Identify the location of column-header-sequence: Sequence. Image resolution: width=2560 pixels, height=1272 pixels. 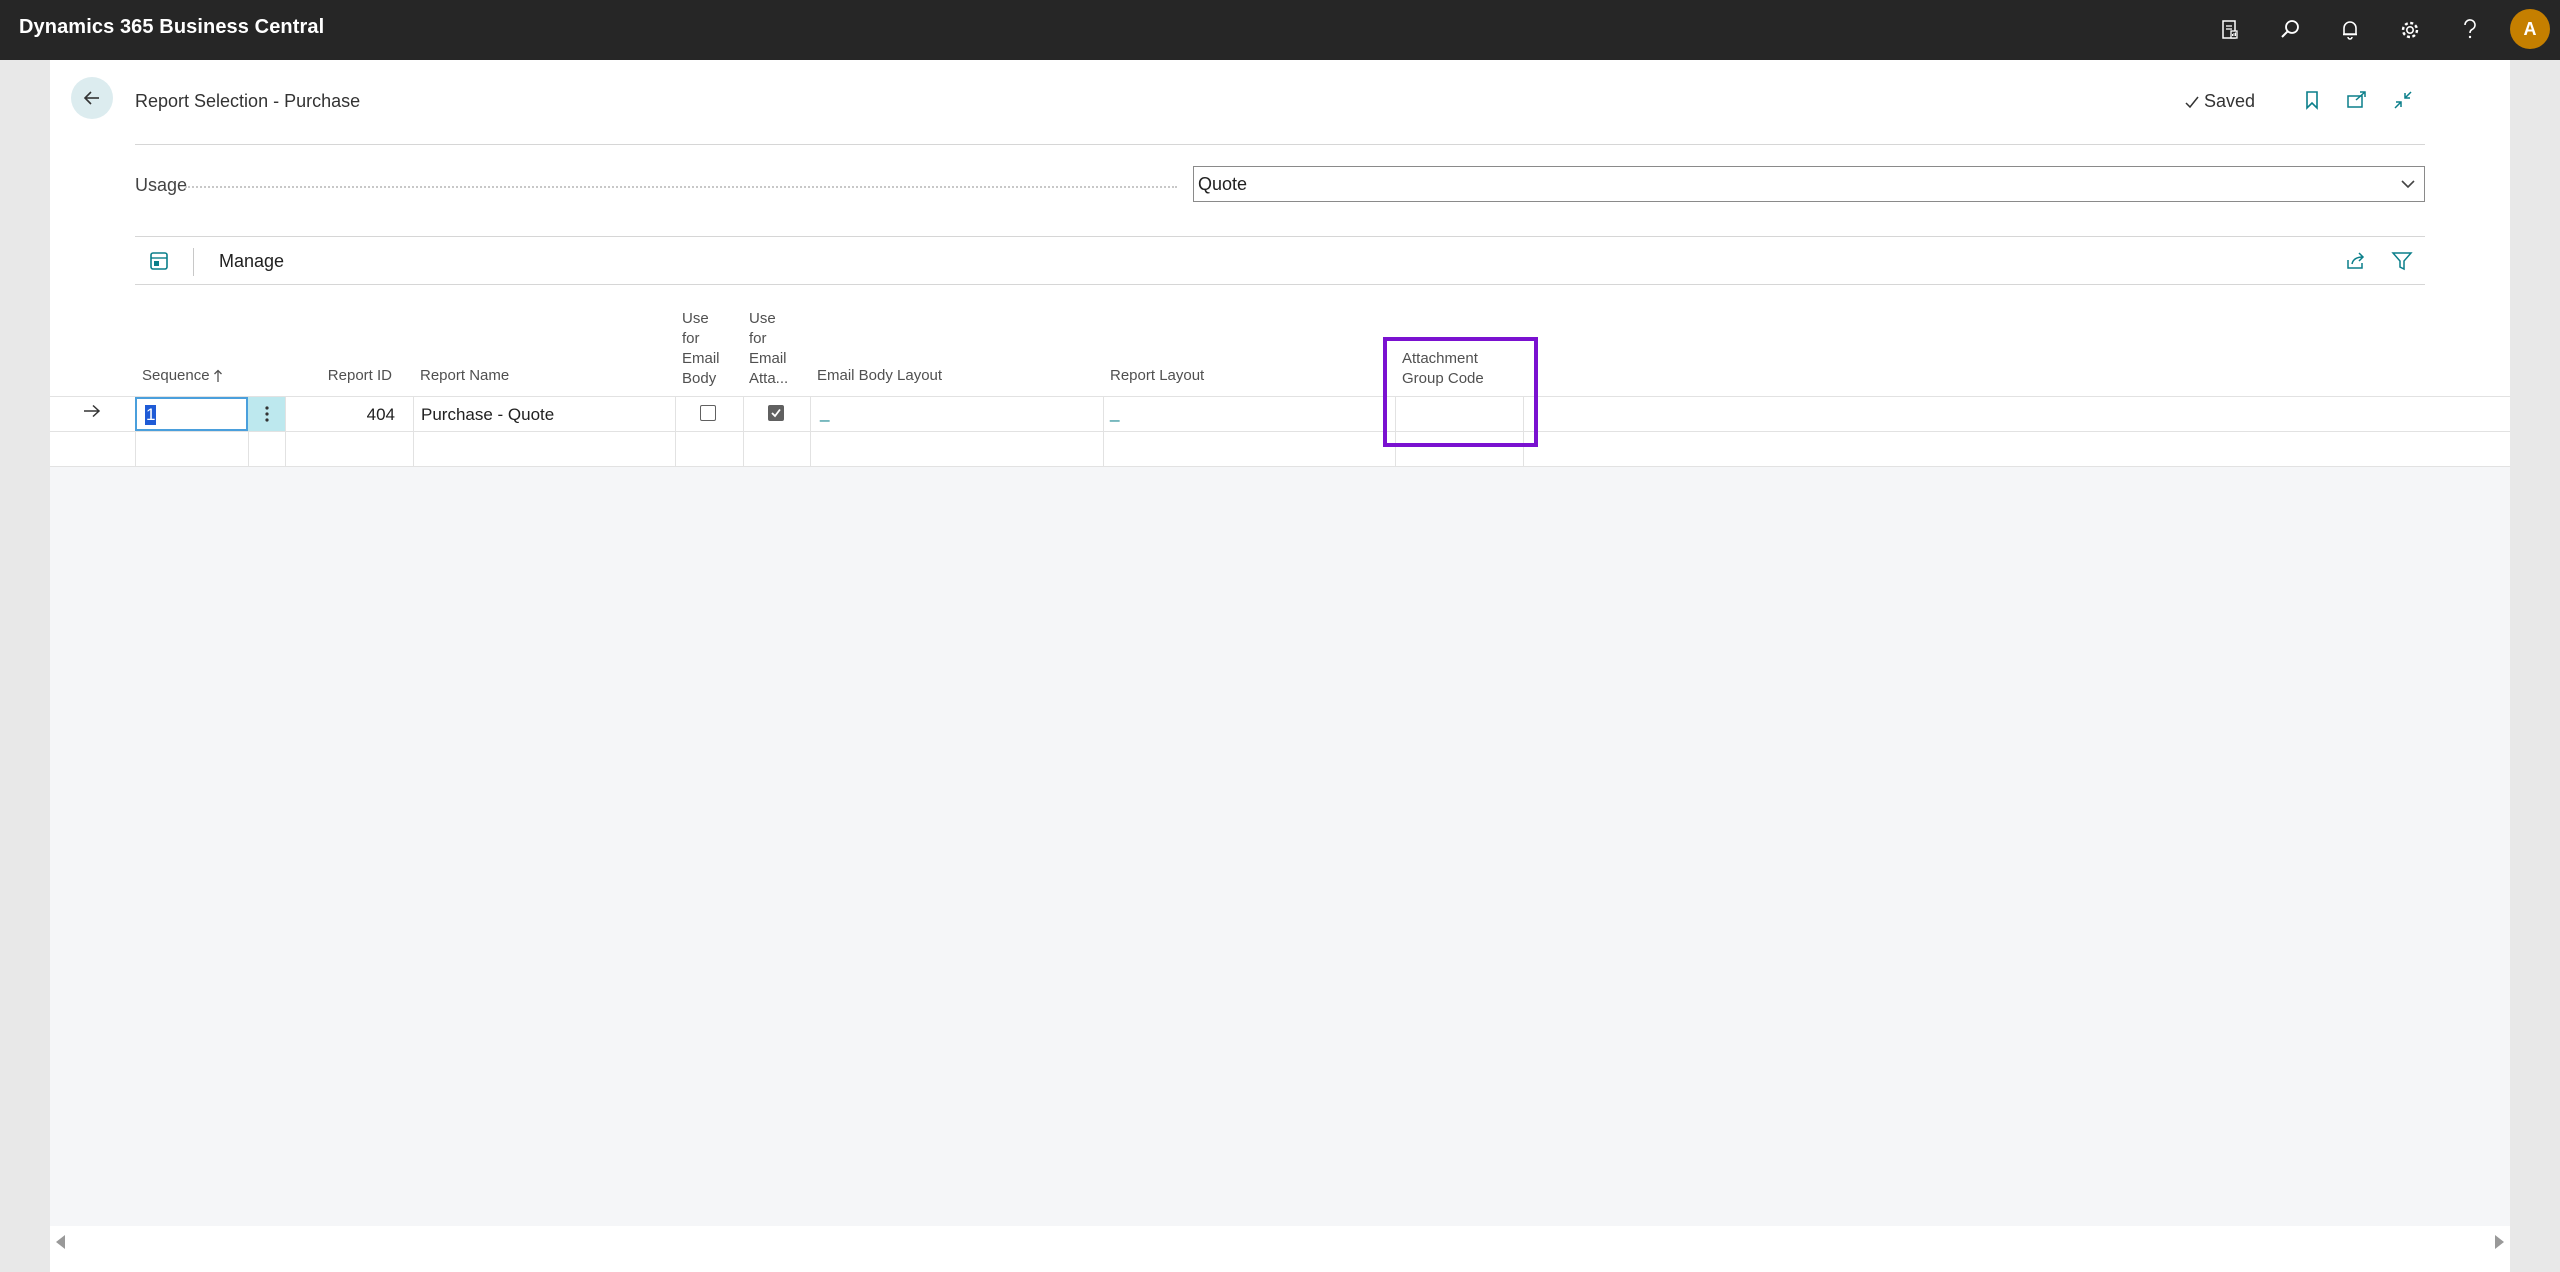
(182, 376).